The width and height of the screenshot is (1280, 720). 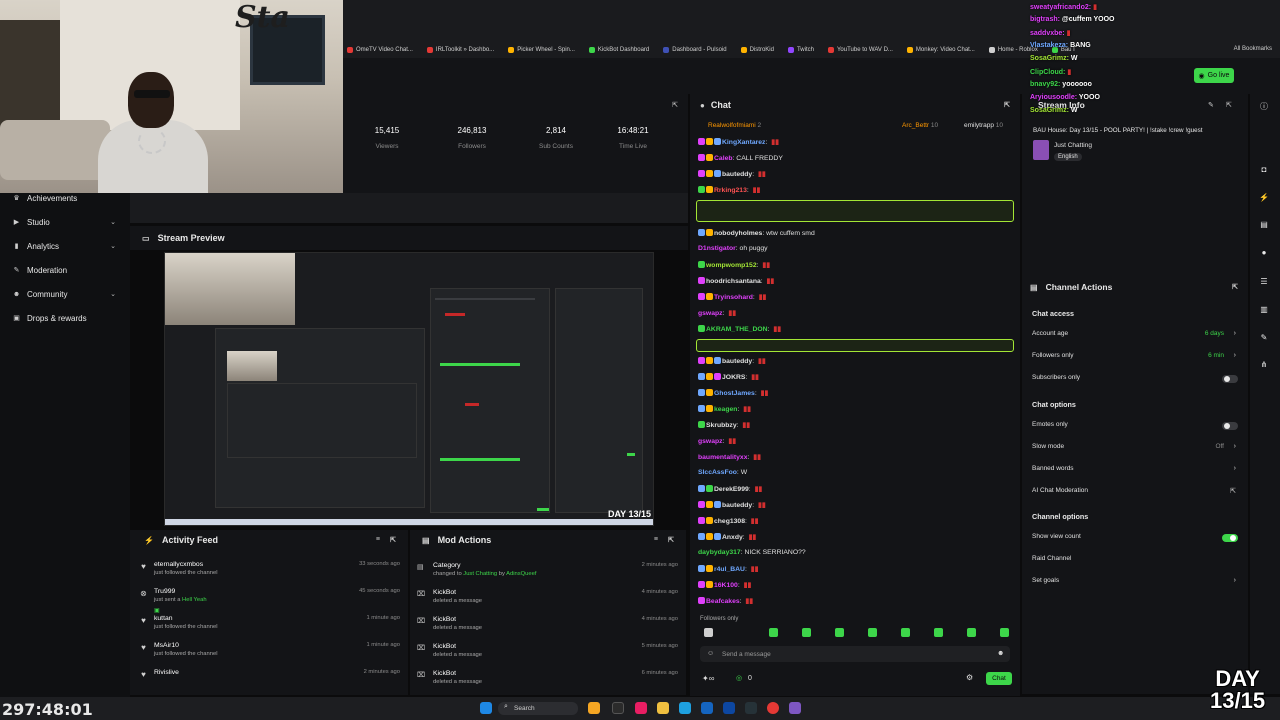 I want to click on show-view-count-toggle, so click(x=1230, y=538).